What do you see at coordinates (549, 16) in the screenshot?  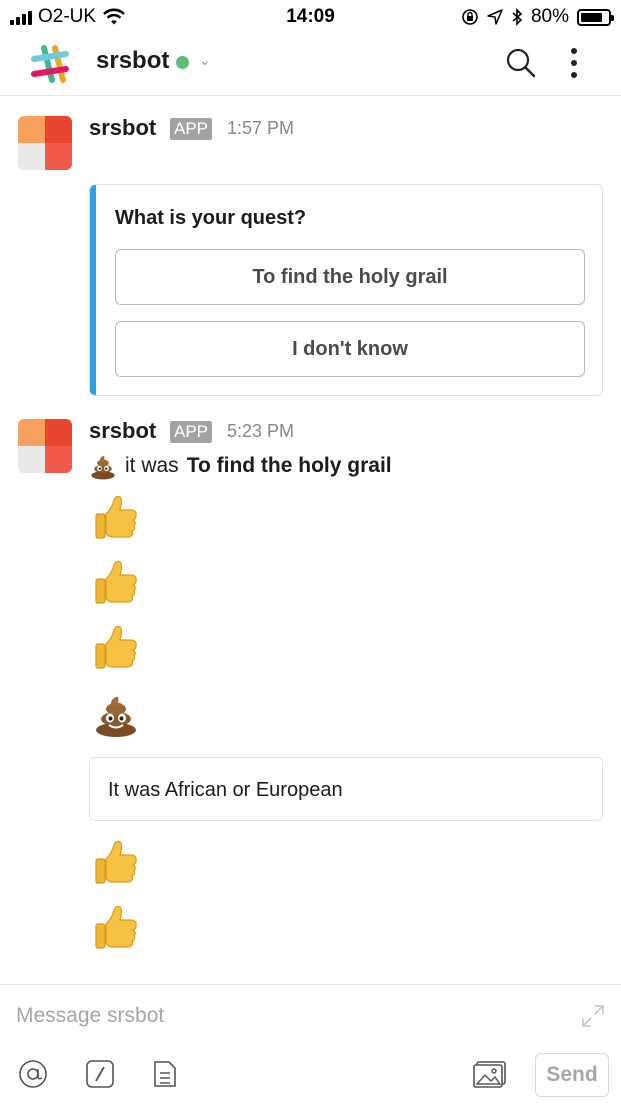 I see `battery-percent: 80%` at bounding box center [549, 16].